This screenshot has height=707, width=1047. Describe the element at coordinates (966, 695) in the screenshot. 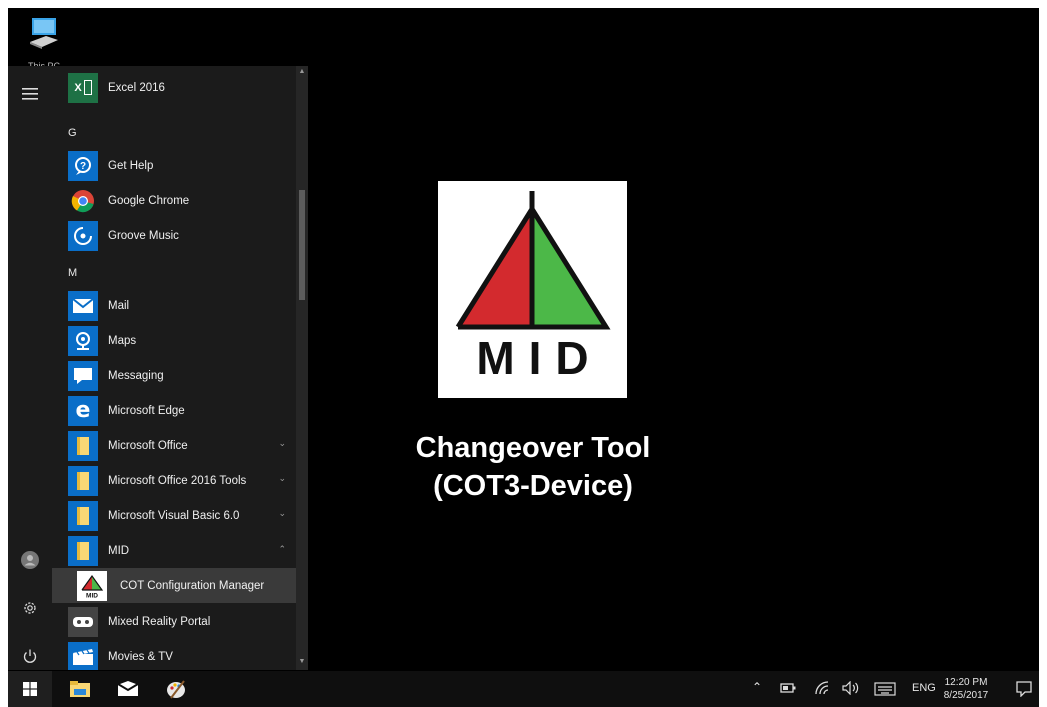

I see `clock-date: 8/25/2017` at that location.